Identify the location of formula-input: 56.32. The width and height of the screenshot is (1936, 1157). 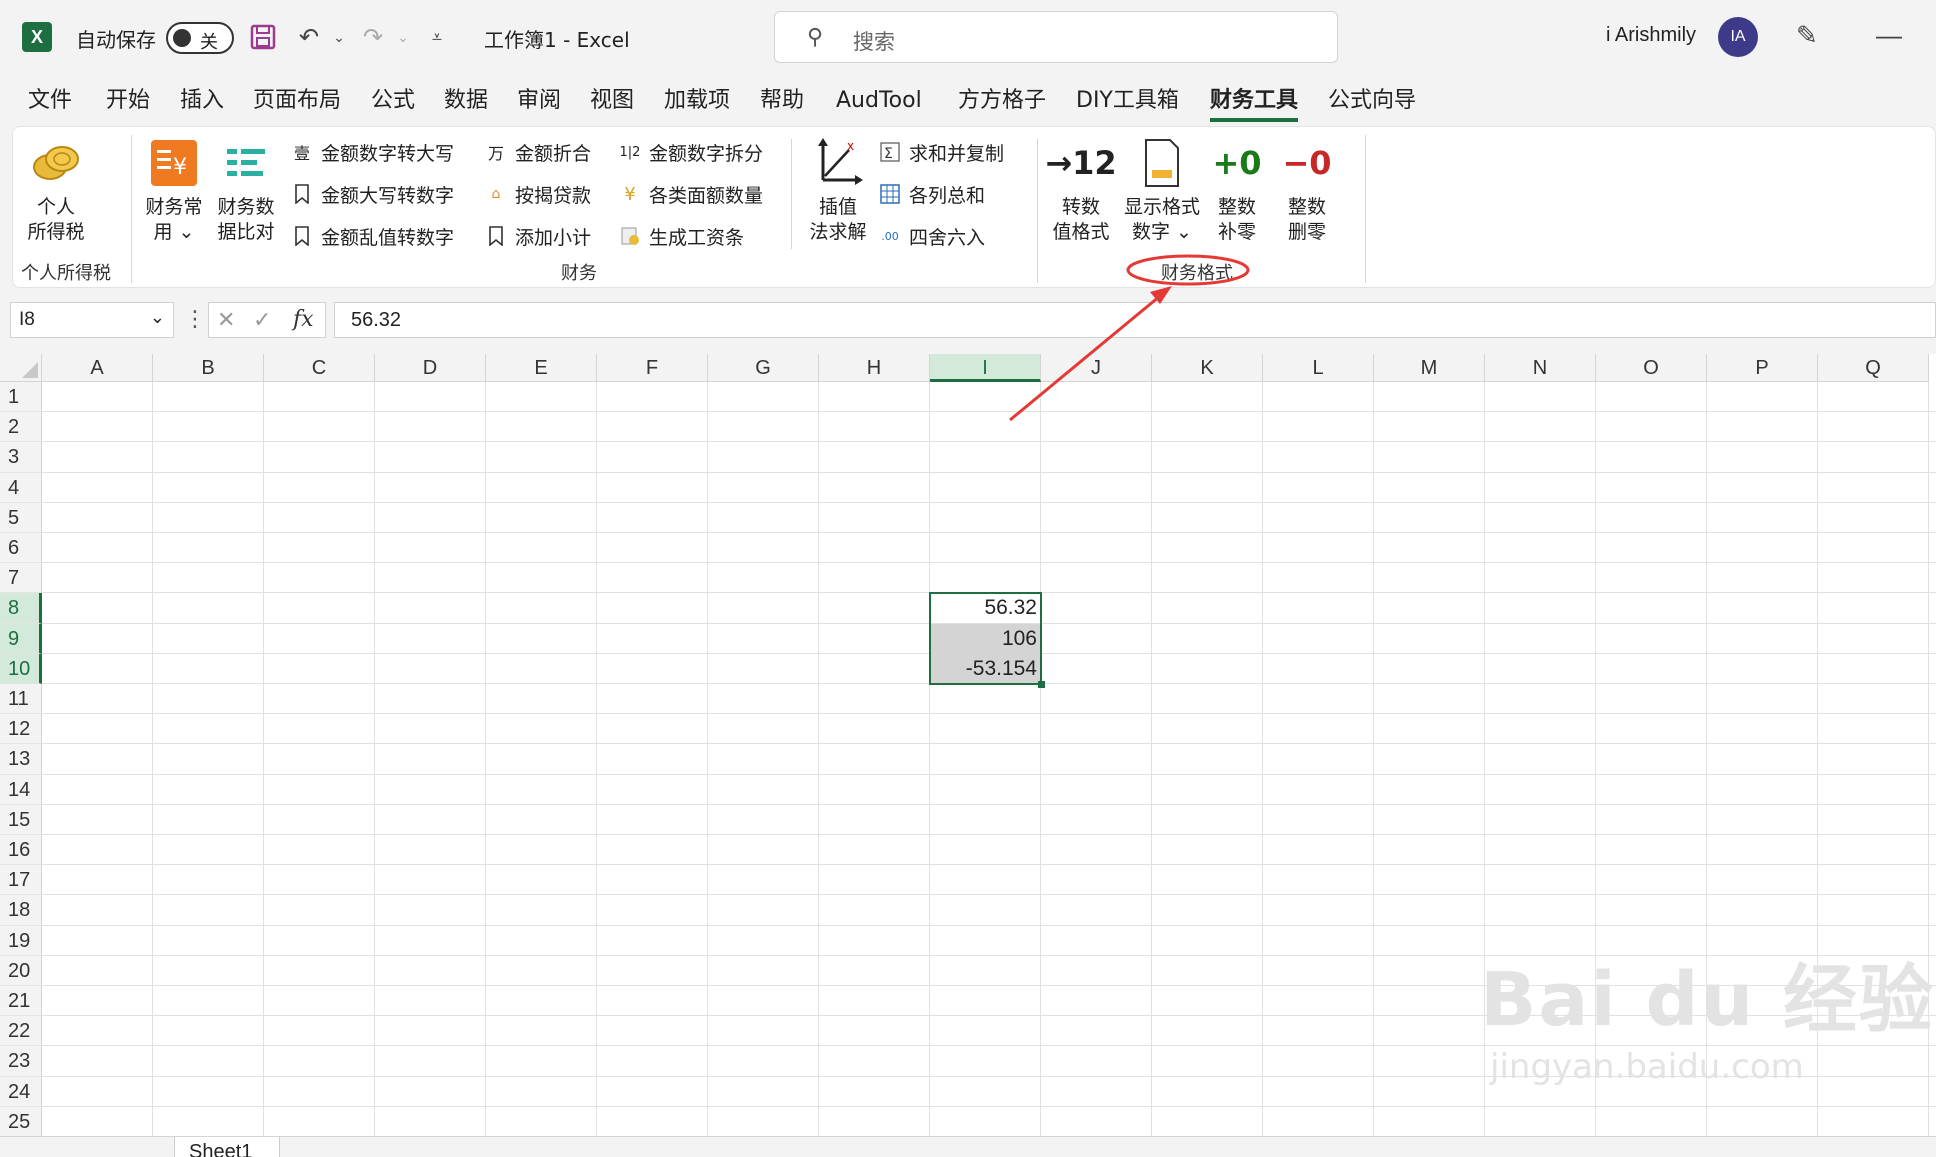
(1135, 320).